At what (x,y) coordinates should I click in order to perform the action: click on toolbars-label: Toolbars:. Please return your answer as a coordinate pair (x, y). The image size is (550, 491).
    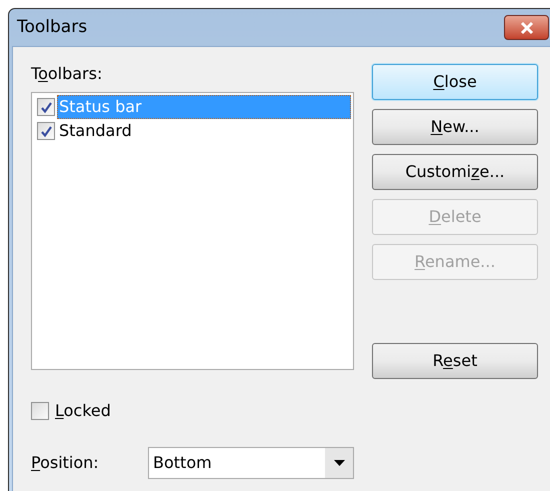
    Looking at the image, I should click on (67, 74).